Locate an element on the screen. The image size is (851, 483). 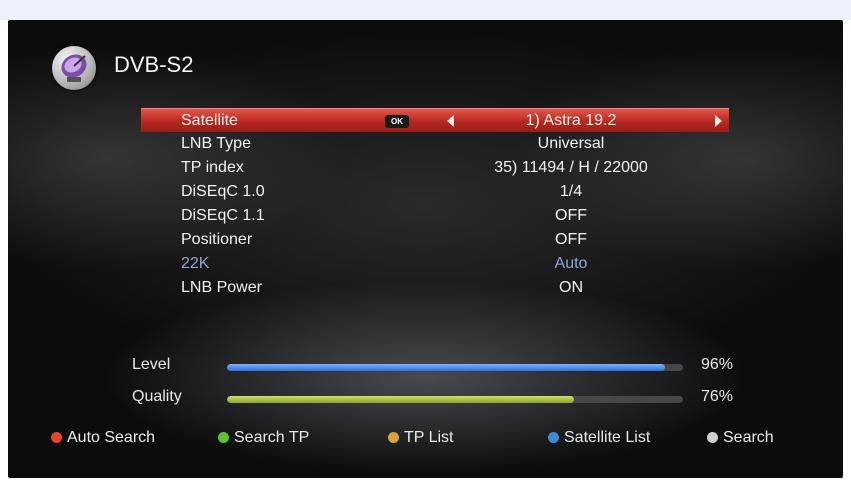
row-value: Universal is located at coordinates (571, 143).